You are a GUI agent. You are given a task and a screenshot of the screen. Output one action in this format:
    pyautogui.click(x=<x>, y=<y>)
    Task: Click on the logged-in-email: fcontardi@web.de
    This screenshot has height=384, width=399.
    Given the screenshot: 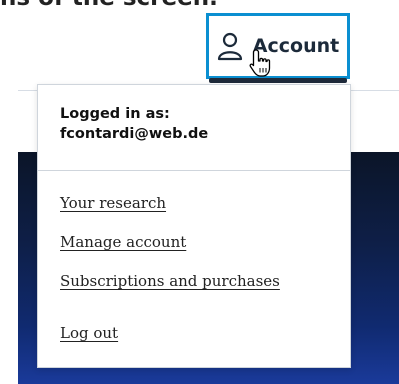 What is the action you would take?
    pyautogui.click(x=134, y=134)
    